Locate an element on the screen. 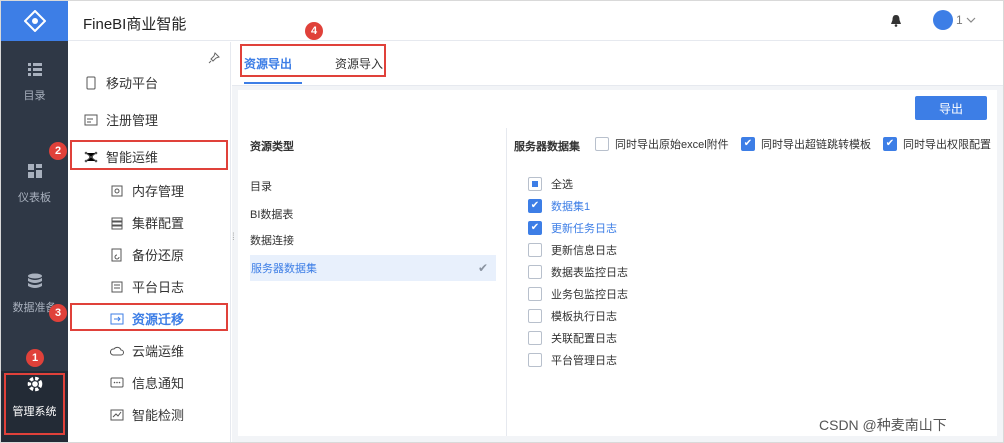 Image resolution: width=1004 pixels, height=443 pixels. resource-type-item: 目录 is located at coordinates (373, 186).